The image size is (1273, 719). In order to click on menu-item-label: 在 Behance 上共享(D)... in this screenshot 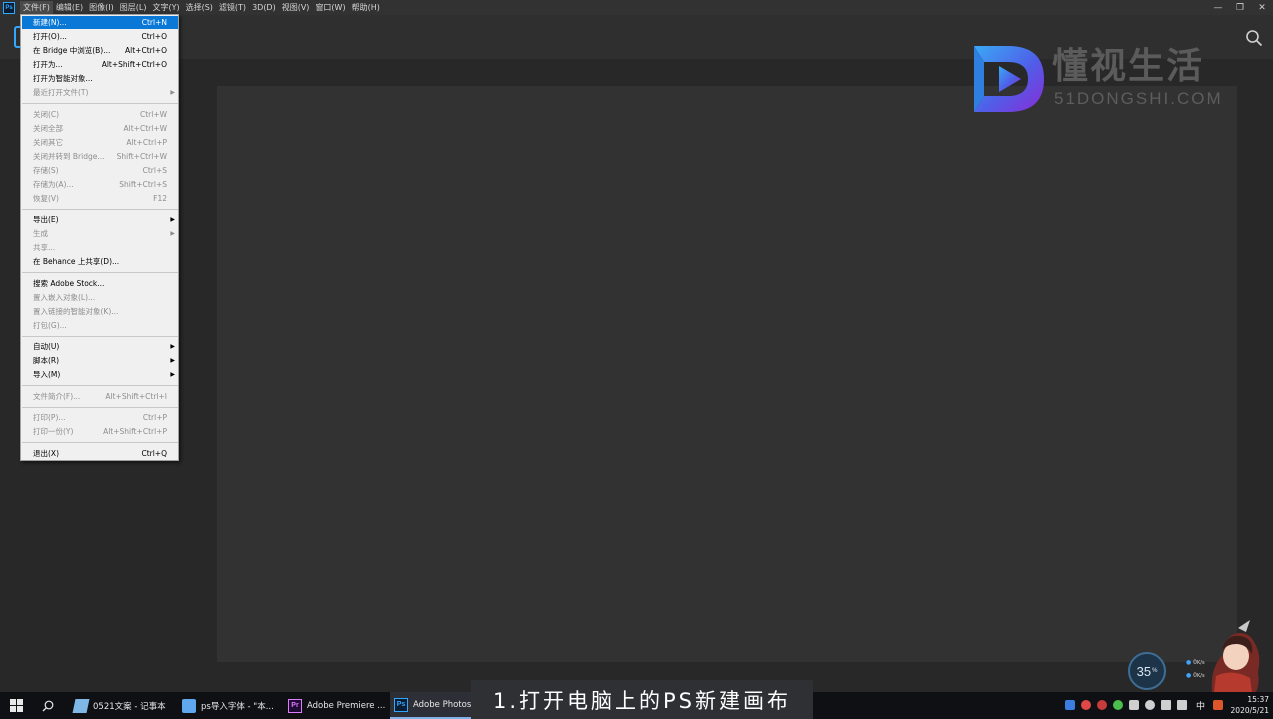, I will do `click(76, 262)`.